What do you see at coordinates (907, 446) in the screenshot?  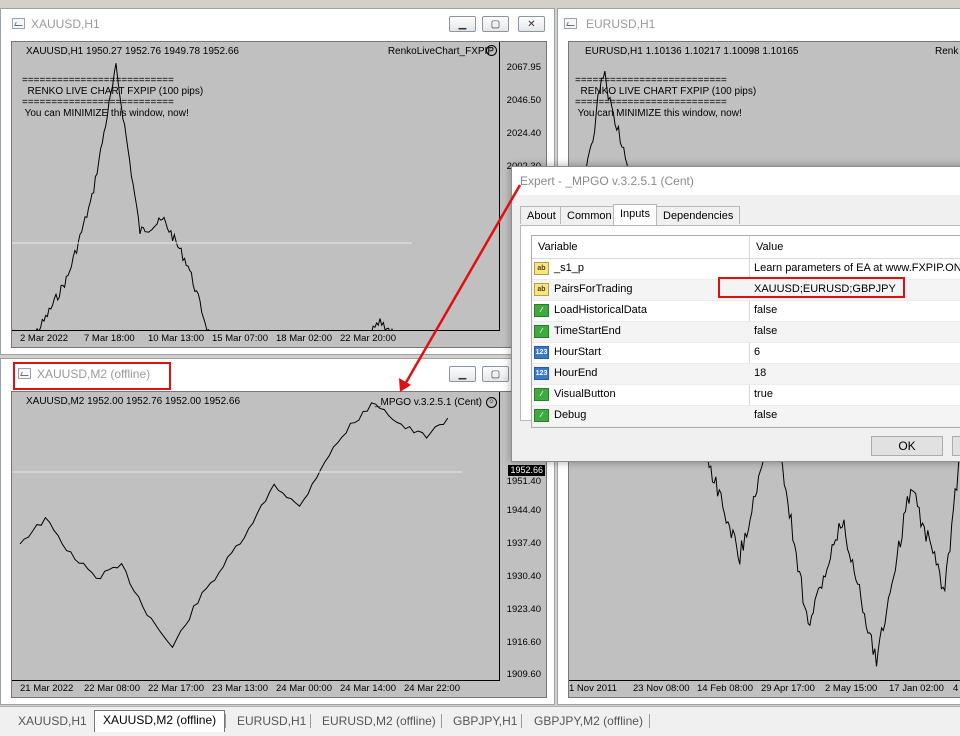 I see `ok-button: OK` at bounding box center [907, 446].